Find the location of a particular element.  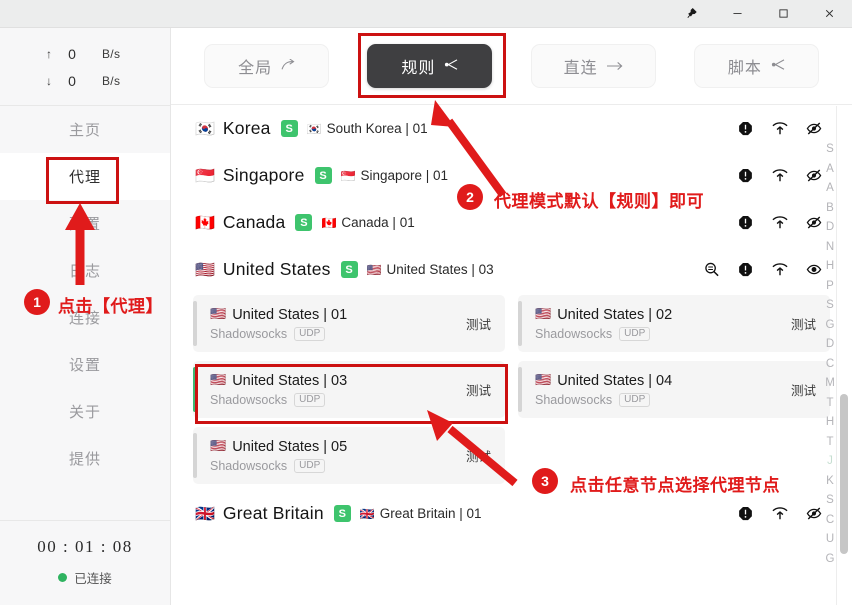

eye-icon is located at coordinates (813, 269).